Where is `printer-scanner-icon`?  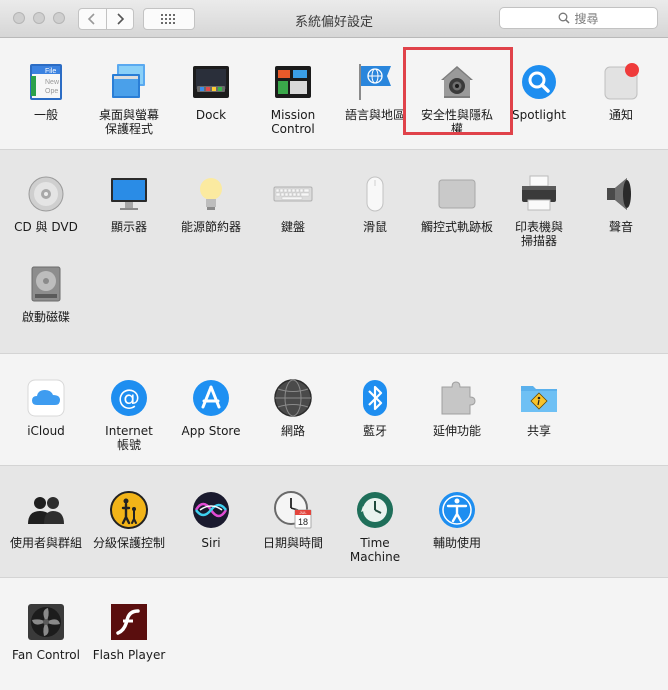
printer-scanner-icon is located at coordinates (539, 193).